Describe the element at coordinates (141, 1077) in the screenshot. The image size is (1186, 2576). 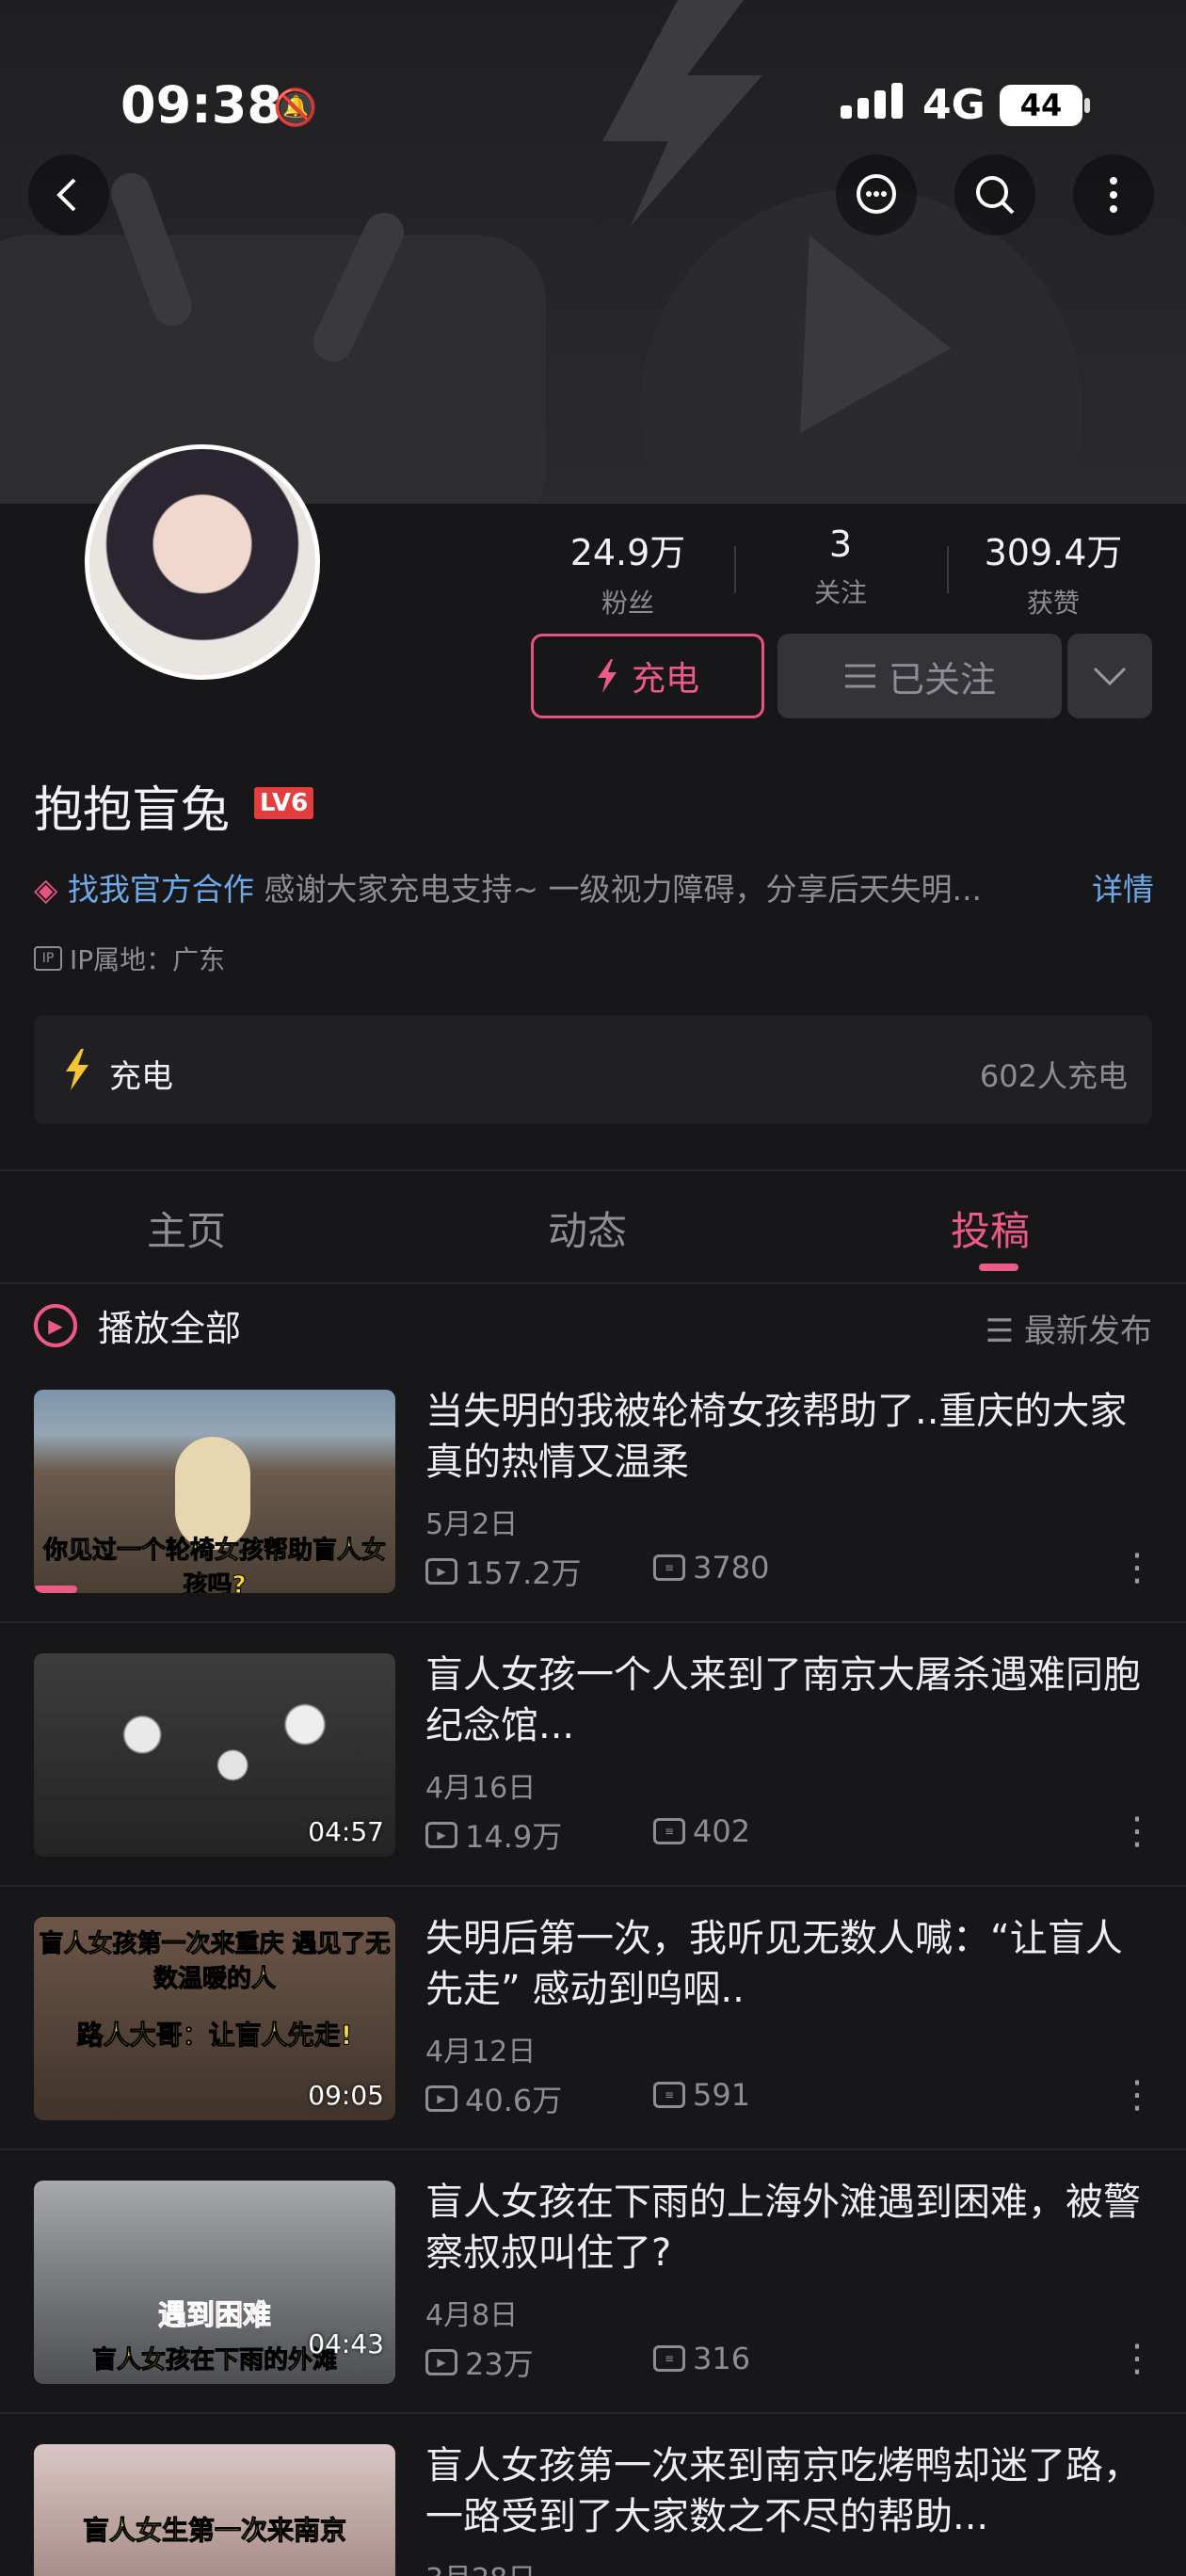
I see `charge-card-label: 充电` at that location.